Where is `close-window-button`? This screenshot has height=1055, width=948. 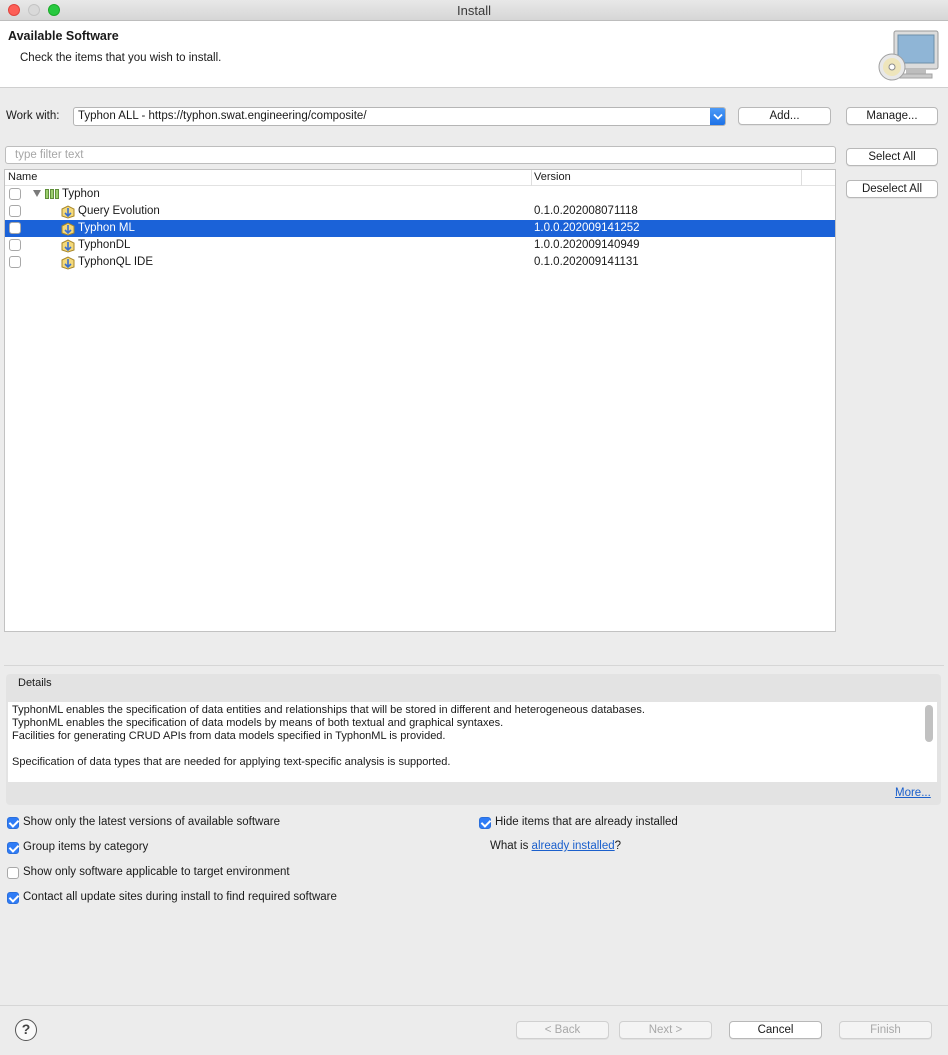
close-window-button is located at coordinates (14, 10).